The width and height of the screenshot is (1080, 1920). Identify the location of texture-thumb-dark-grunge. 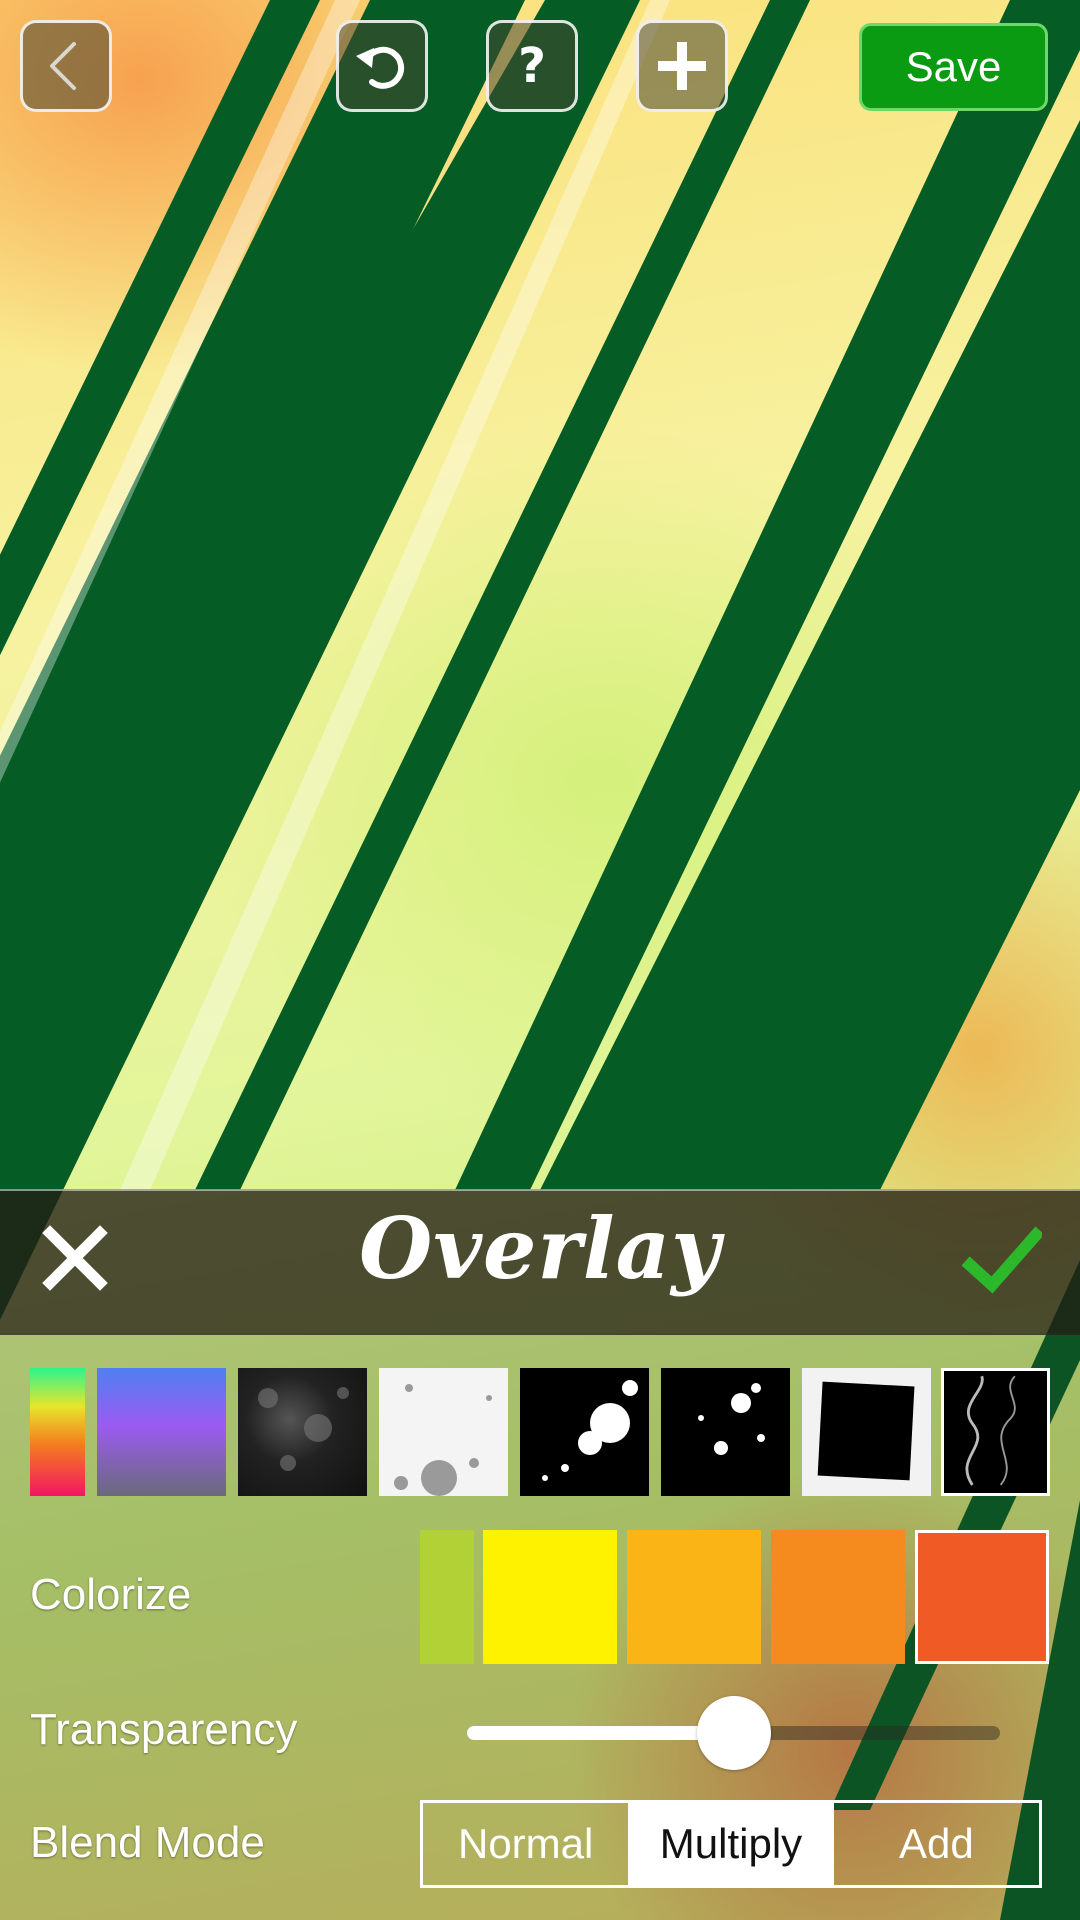
(302, 1432).